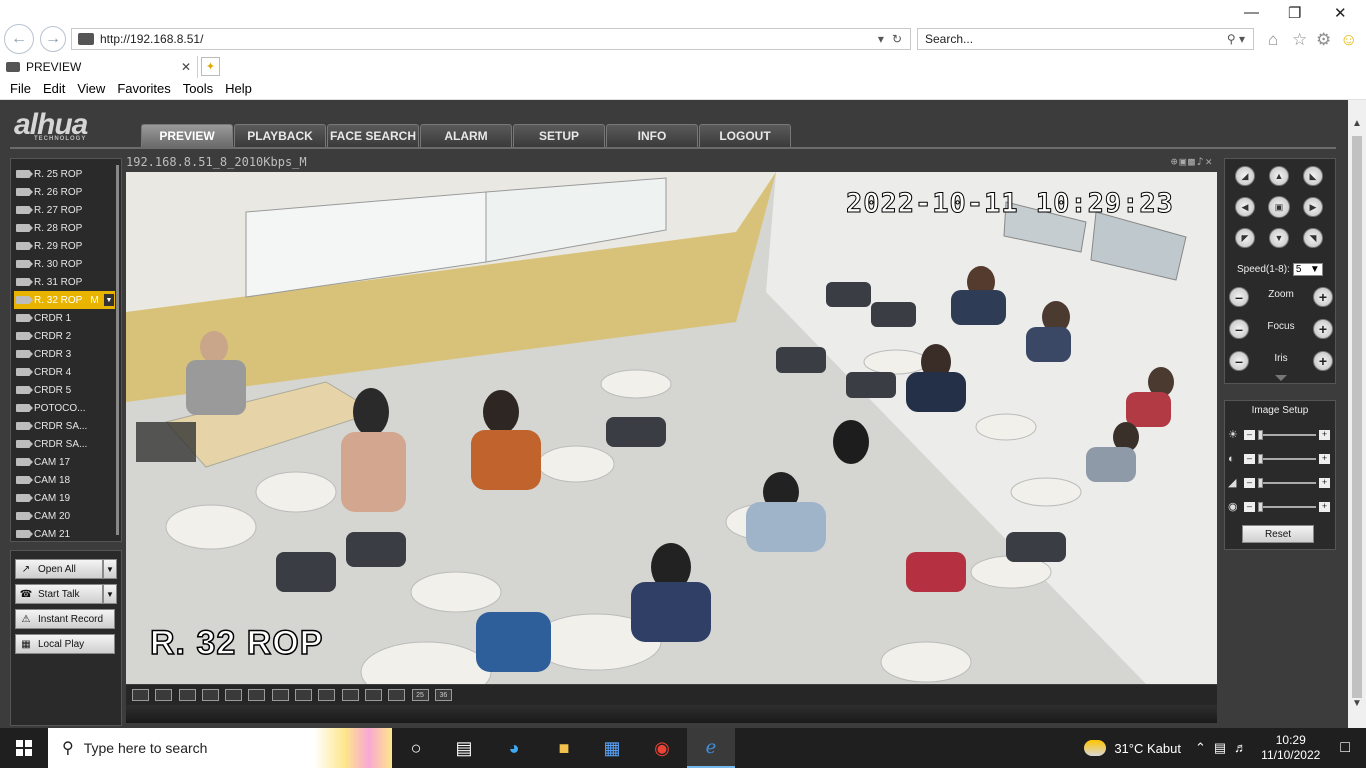  I want to click on page-scrollbar: ▲ ▼, so click(1357, 414).